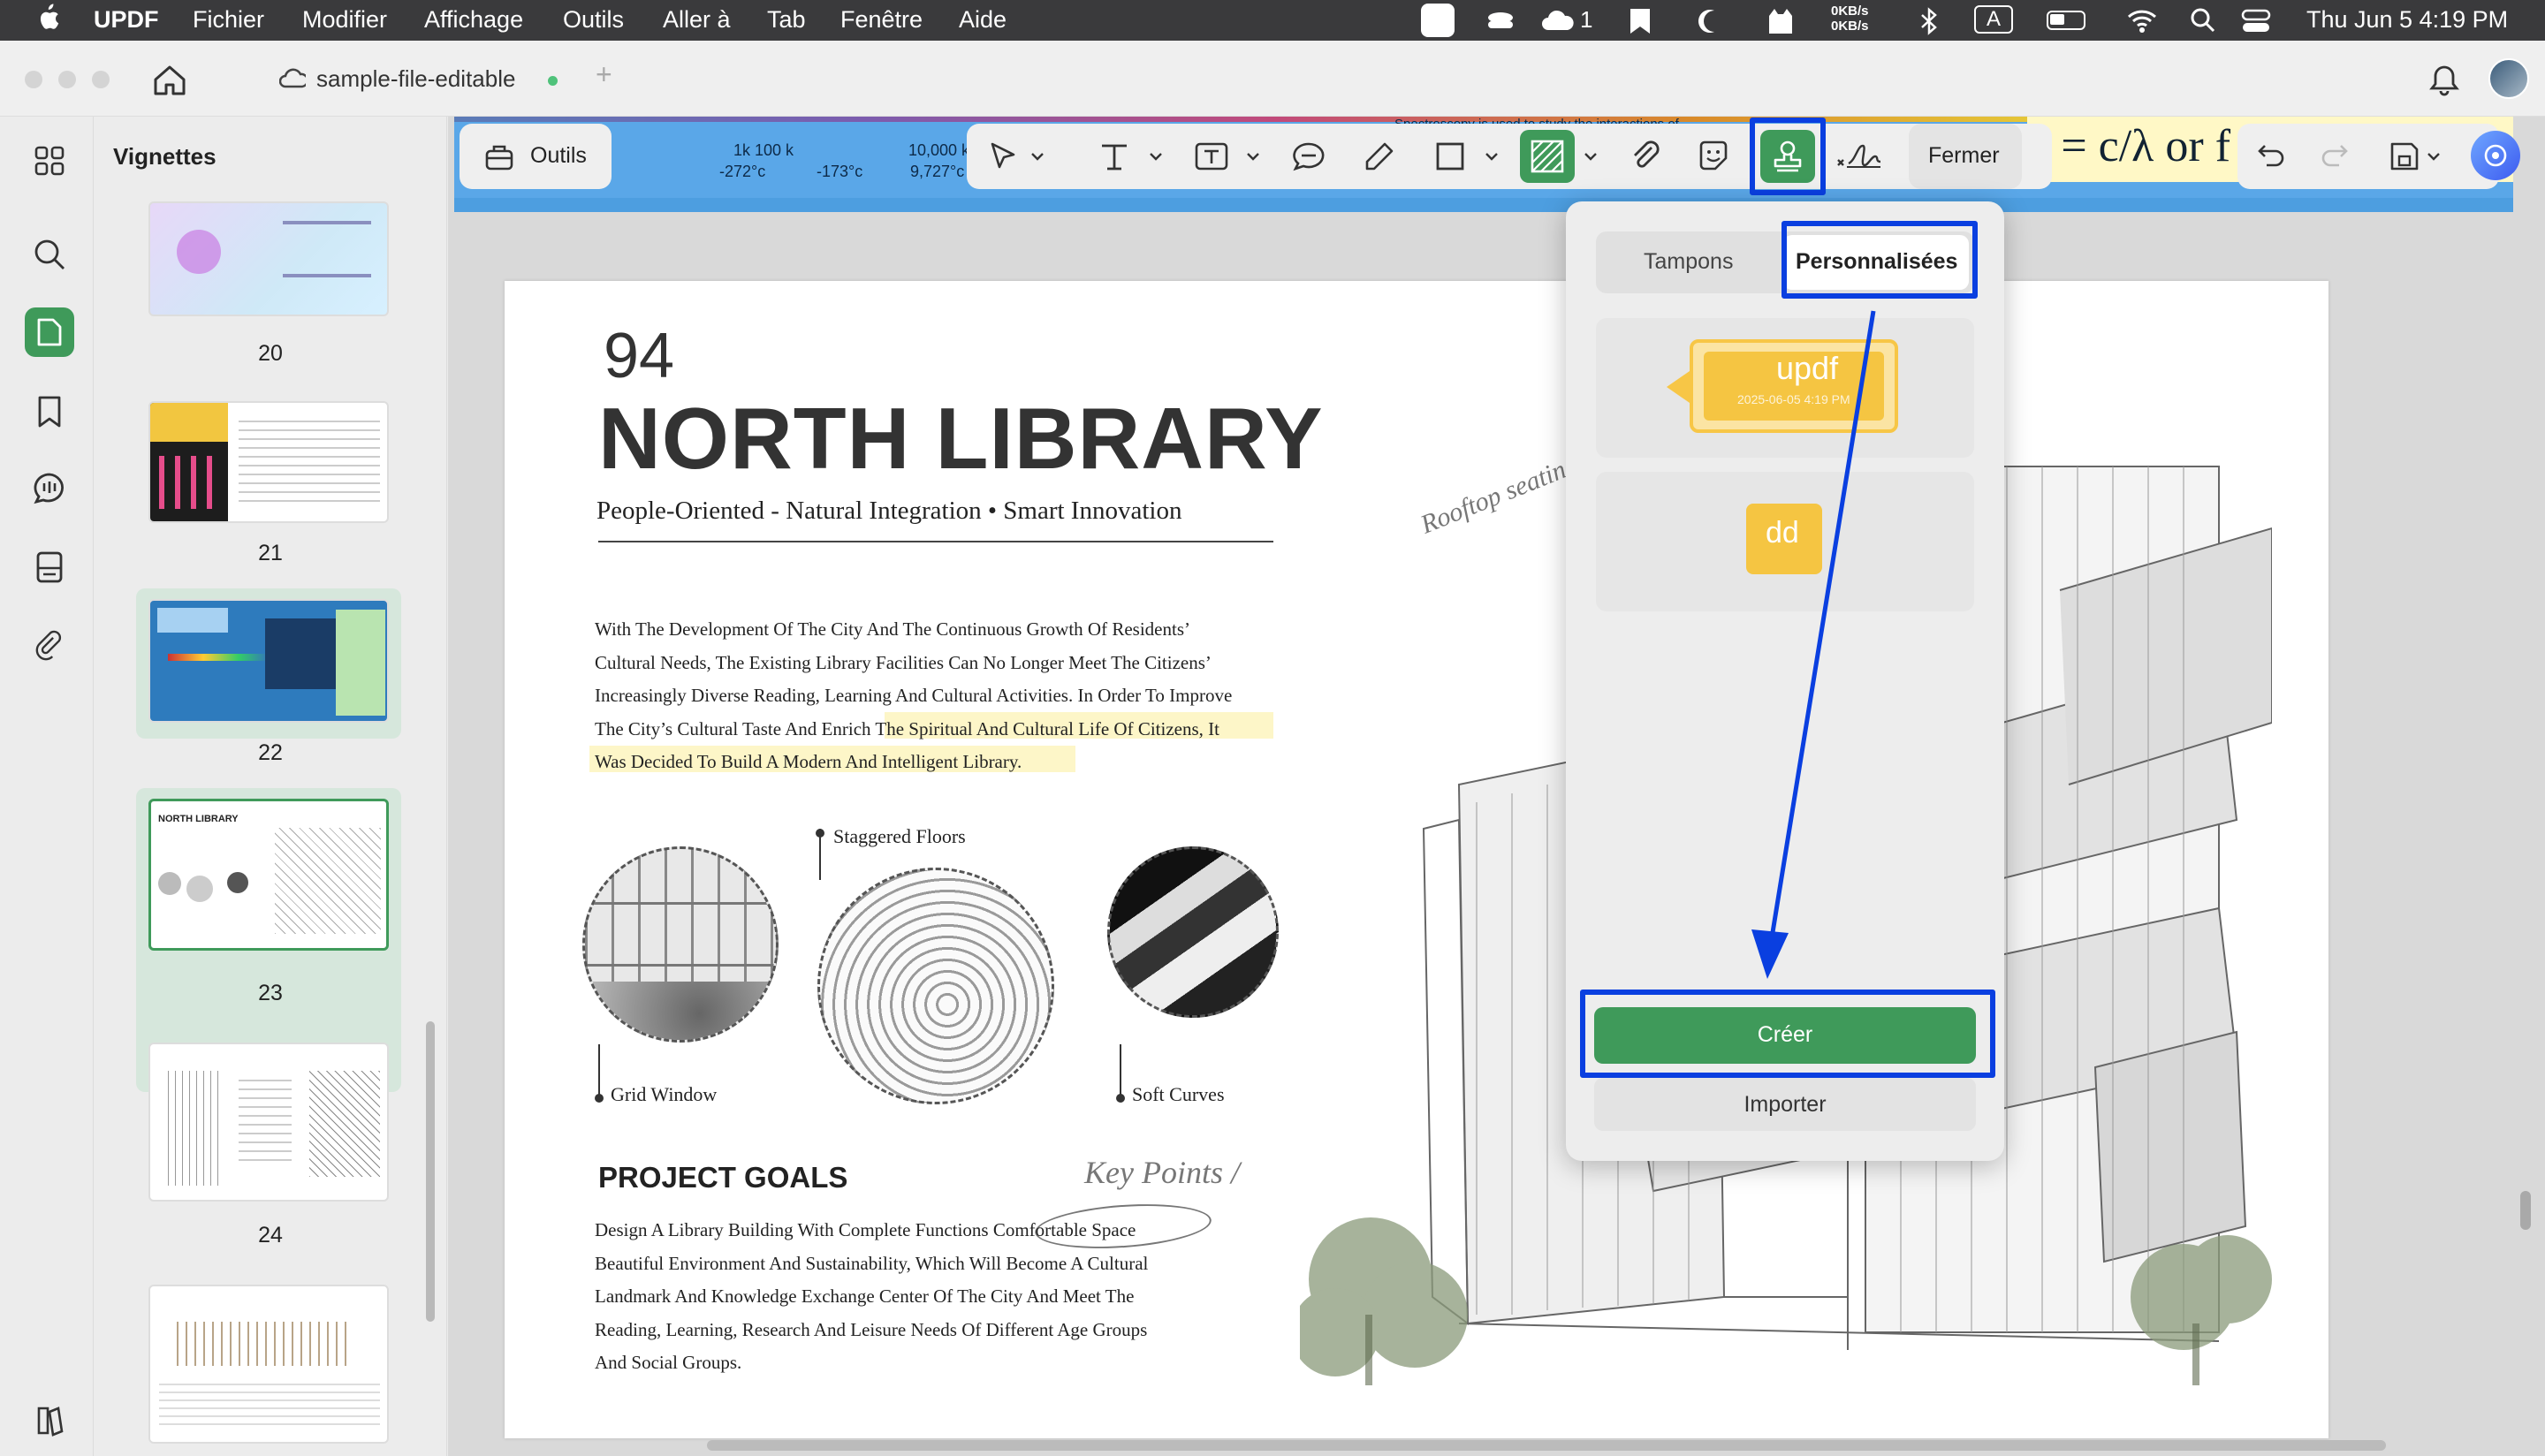 This screenshot has width=2545, height=1456. I want to click on grid-icon, so click(49, 161).